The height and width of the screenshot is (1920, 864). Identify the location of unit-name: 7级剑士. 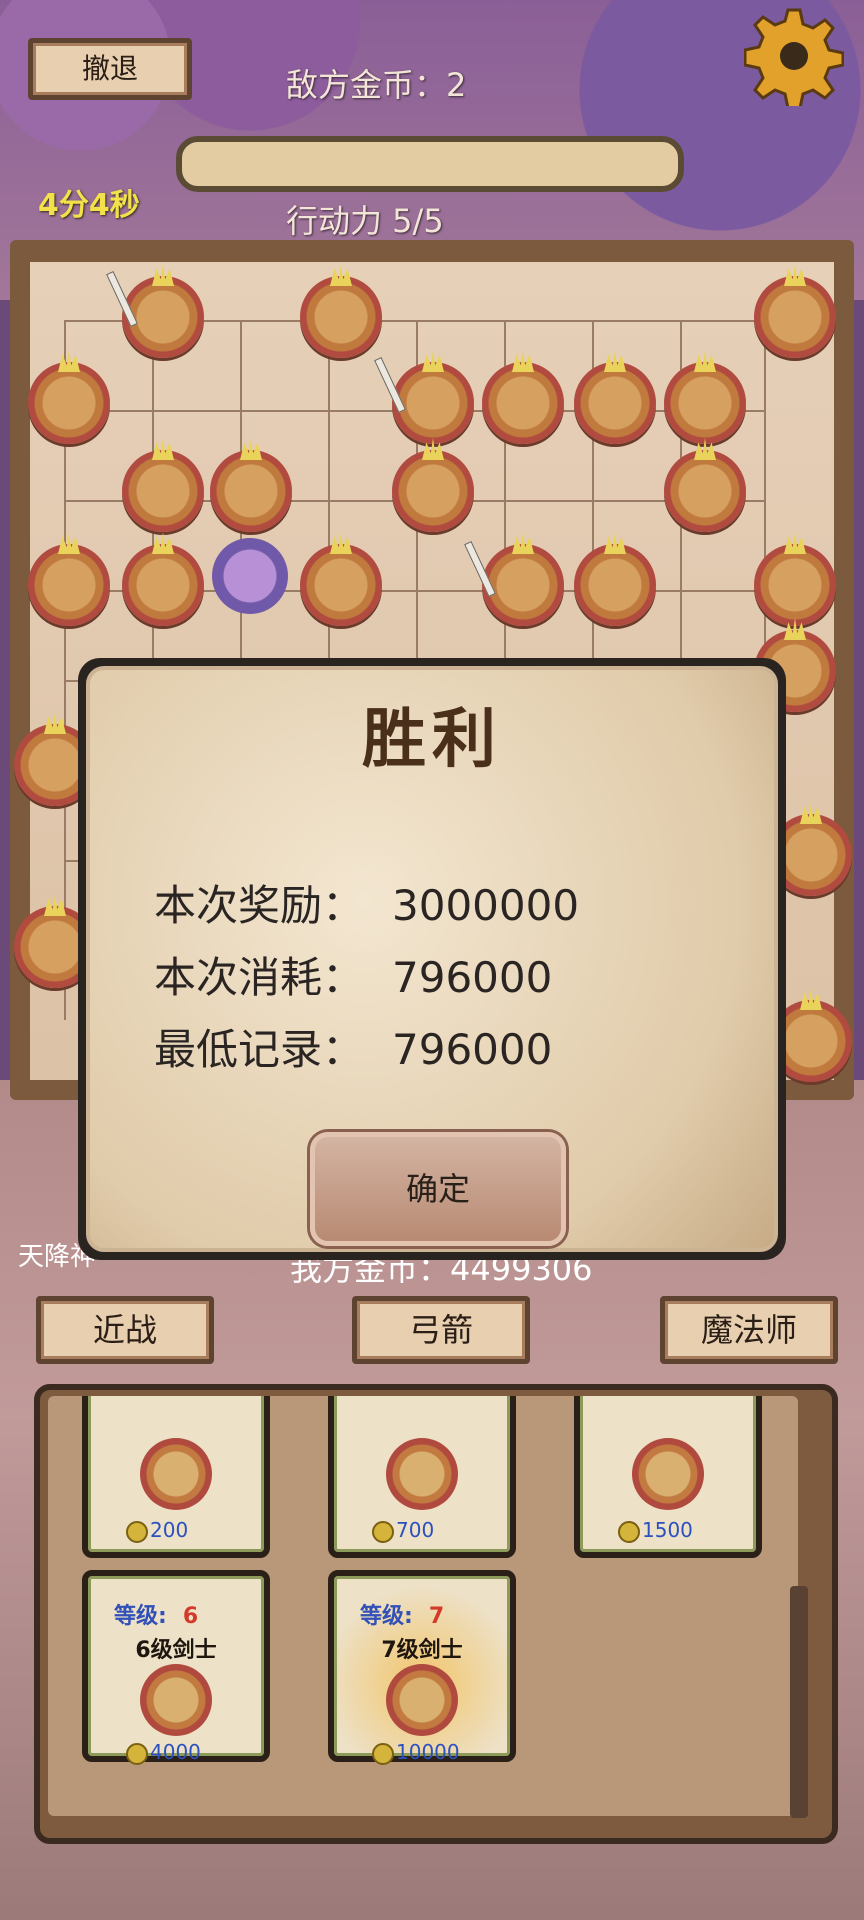
(422, 1650).